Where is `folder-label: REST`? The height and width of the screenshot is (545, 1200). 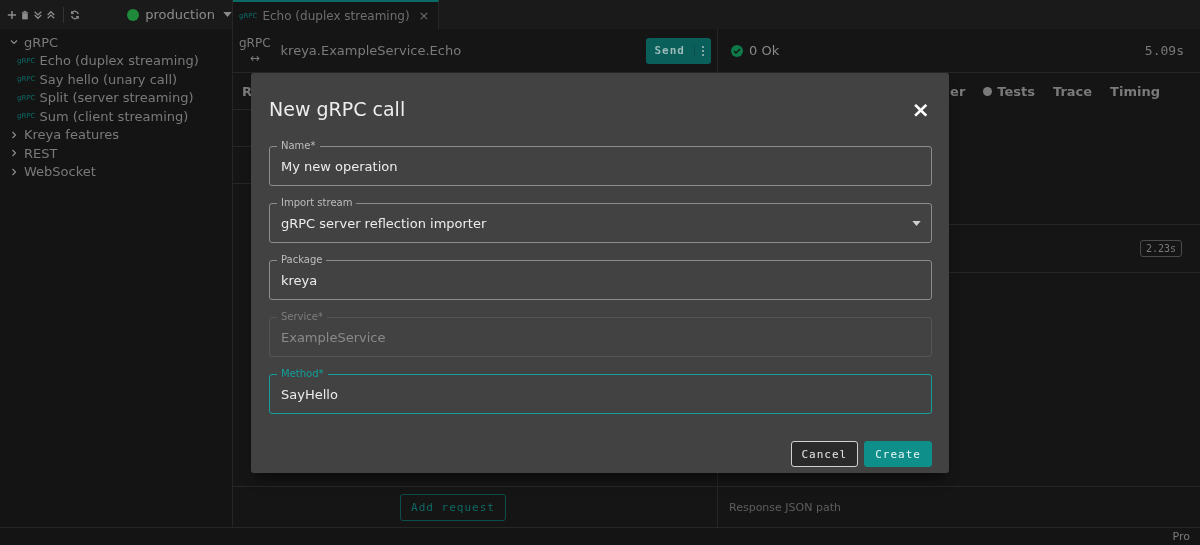 folder-label: REST is located at coordinates (41, 153).